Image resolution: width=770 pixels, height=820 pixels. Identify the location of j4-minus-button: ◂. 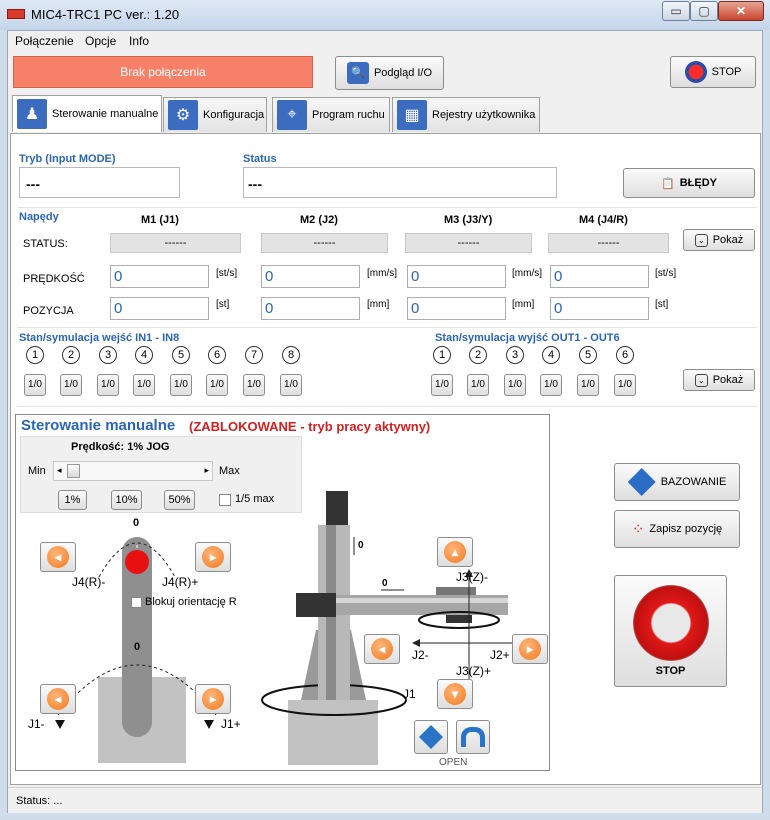
(58, 557).